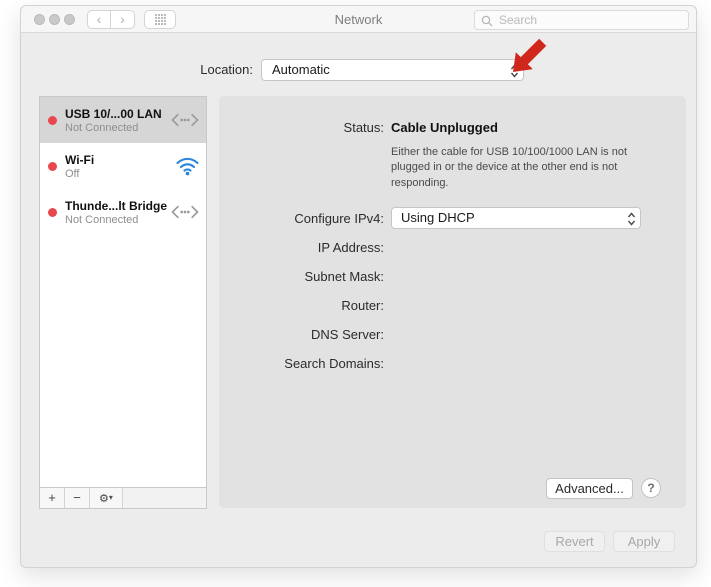 Image resolution: width=711 pixels, height=587 pixels. What do you see at coordinates (452, 276) in the screenshot?
I see `subnet-mask-row: Subnet Mask:` at bounding box center [452, 276].